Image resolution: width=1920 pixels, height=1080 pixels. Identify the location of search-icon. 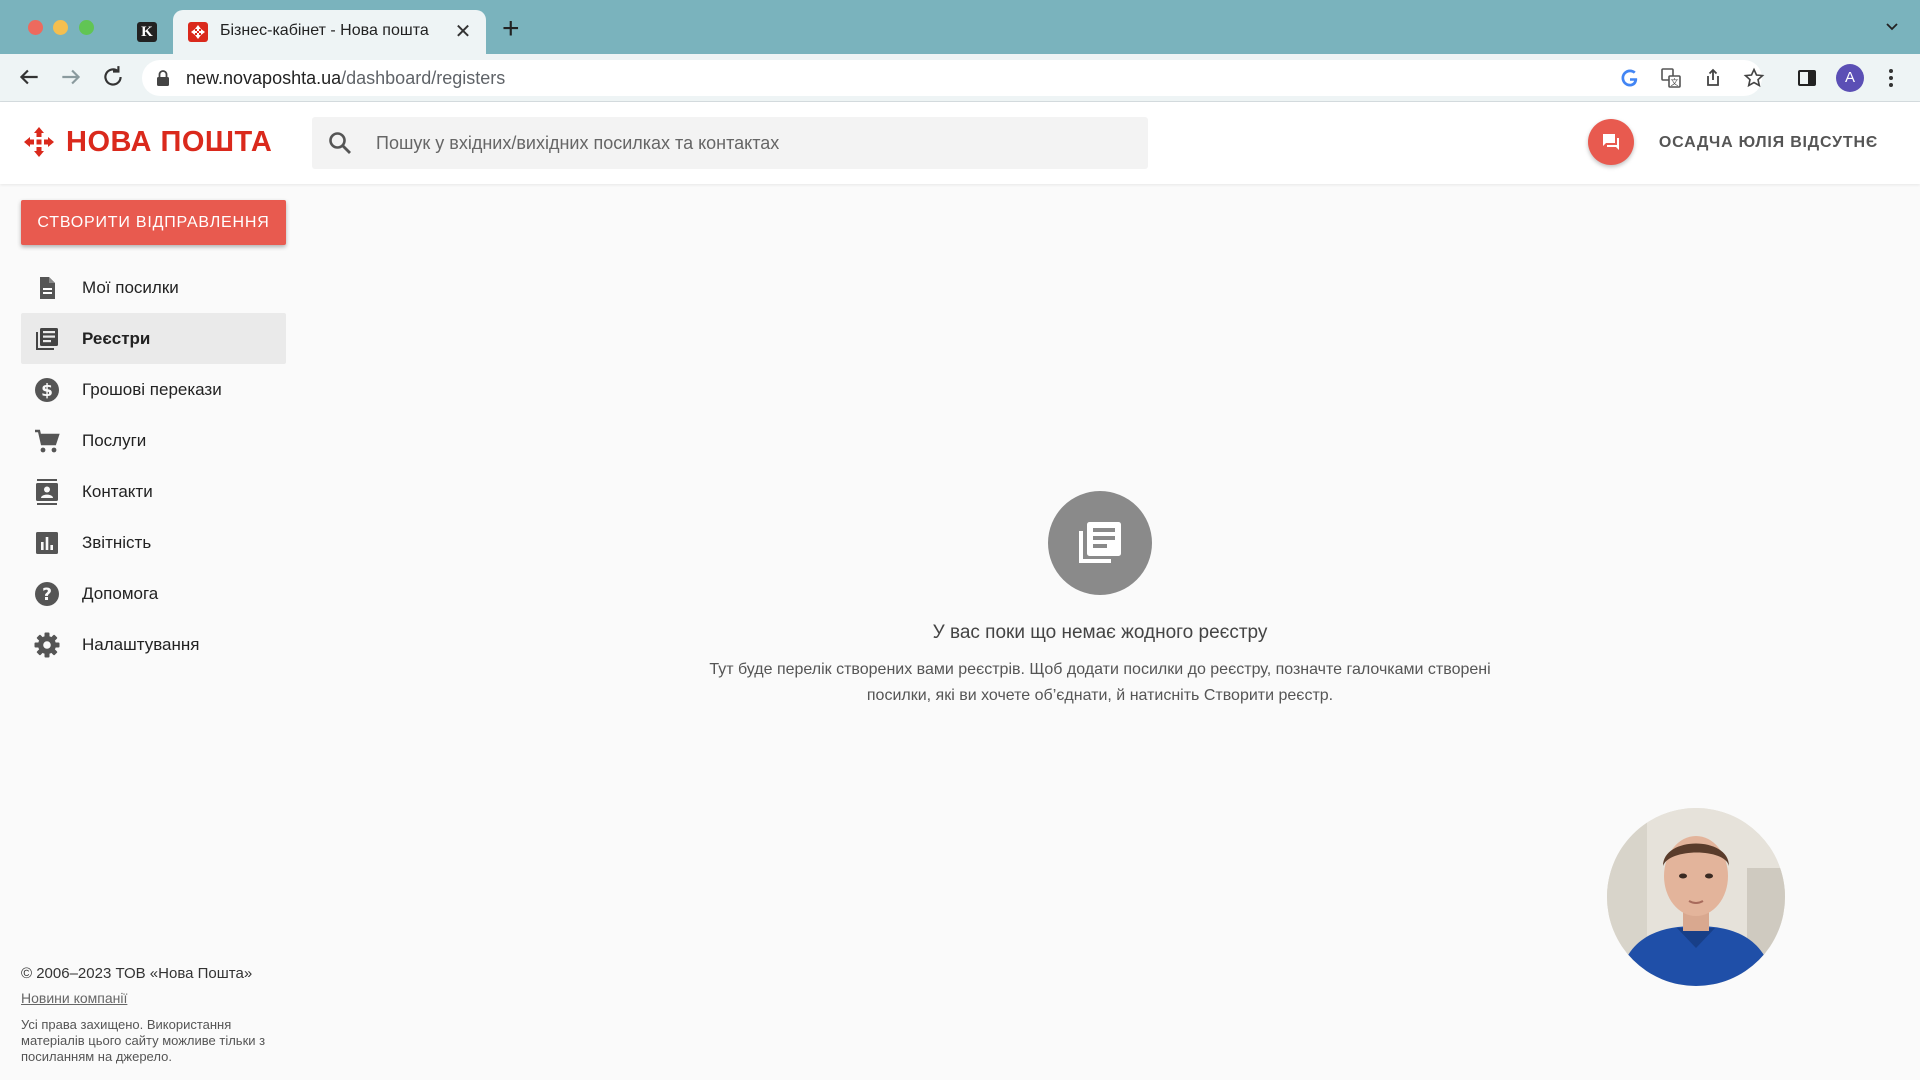
(340, 143).